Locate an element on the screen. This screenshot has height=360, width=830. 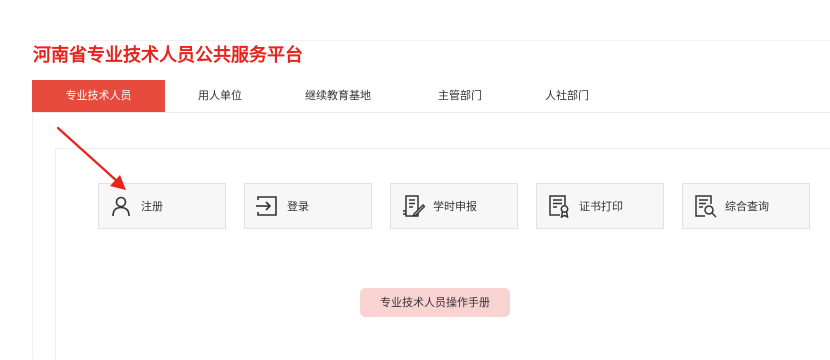
credit-hours-button: 学时申报 is located at coordinates (454, 206).